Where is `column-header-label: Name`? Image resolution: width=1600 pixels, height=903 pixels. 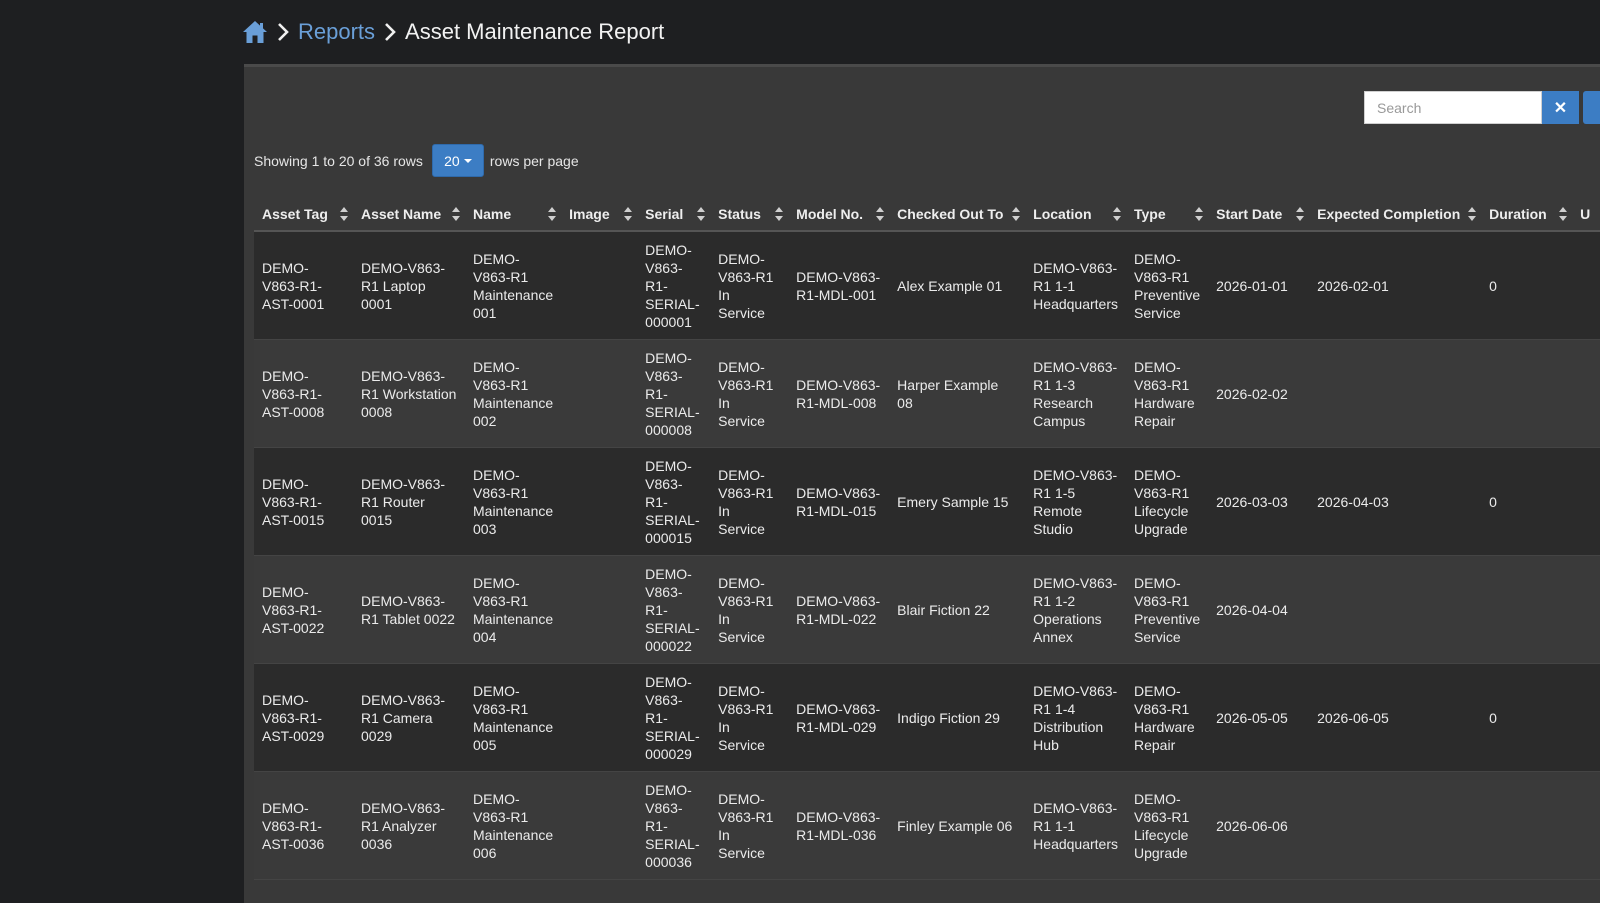 column-header-label: Name is located at coordinates (492, 213).